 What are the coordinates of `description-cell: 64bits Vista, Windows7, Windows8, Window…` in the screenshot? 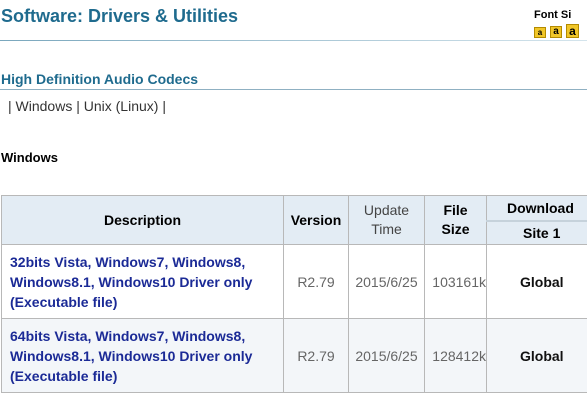 It's located at (142, 355).